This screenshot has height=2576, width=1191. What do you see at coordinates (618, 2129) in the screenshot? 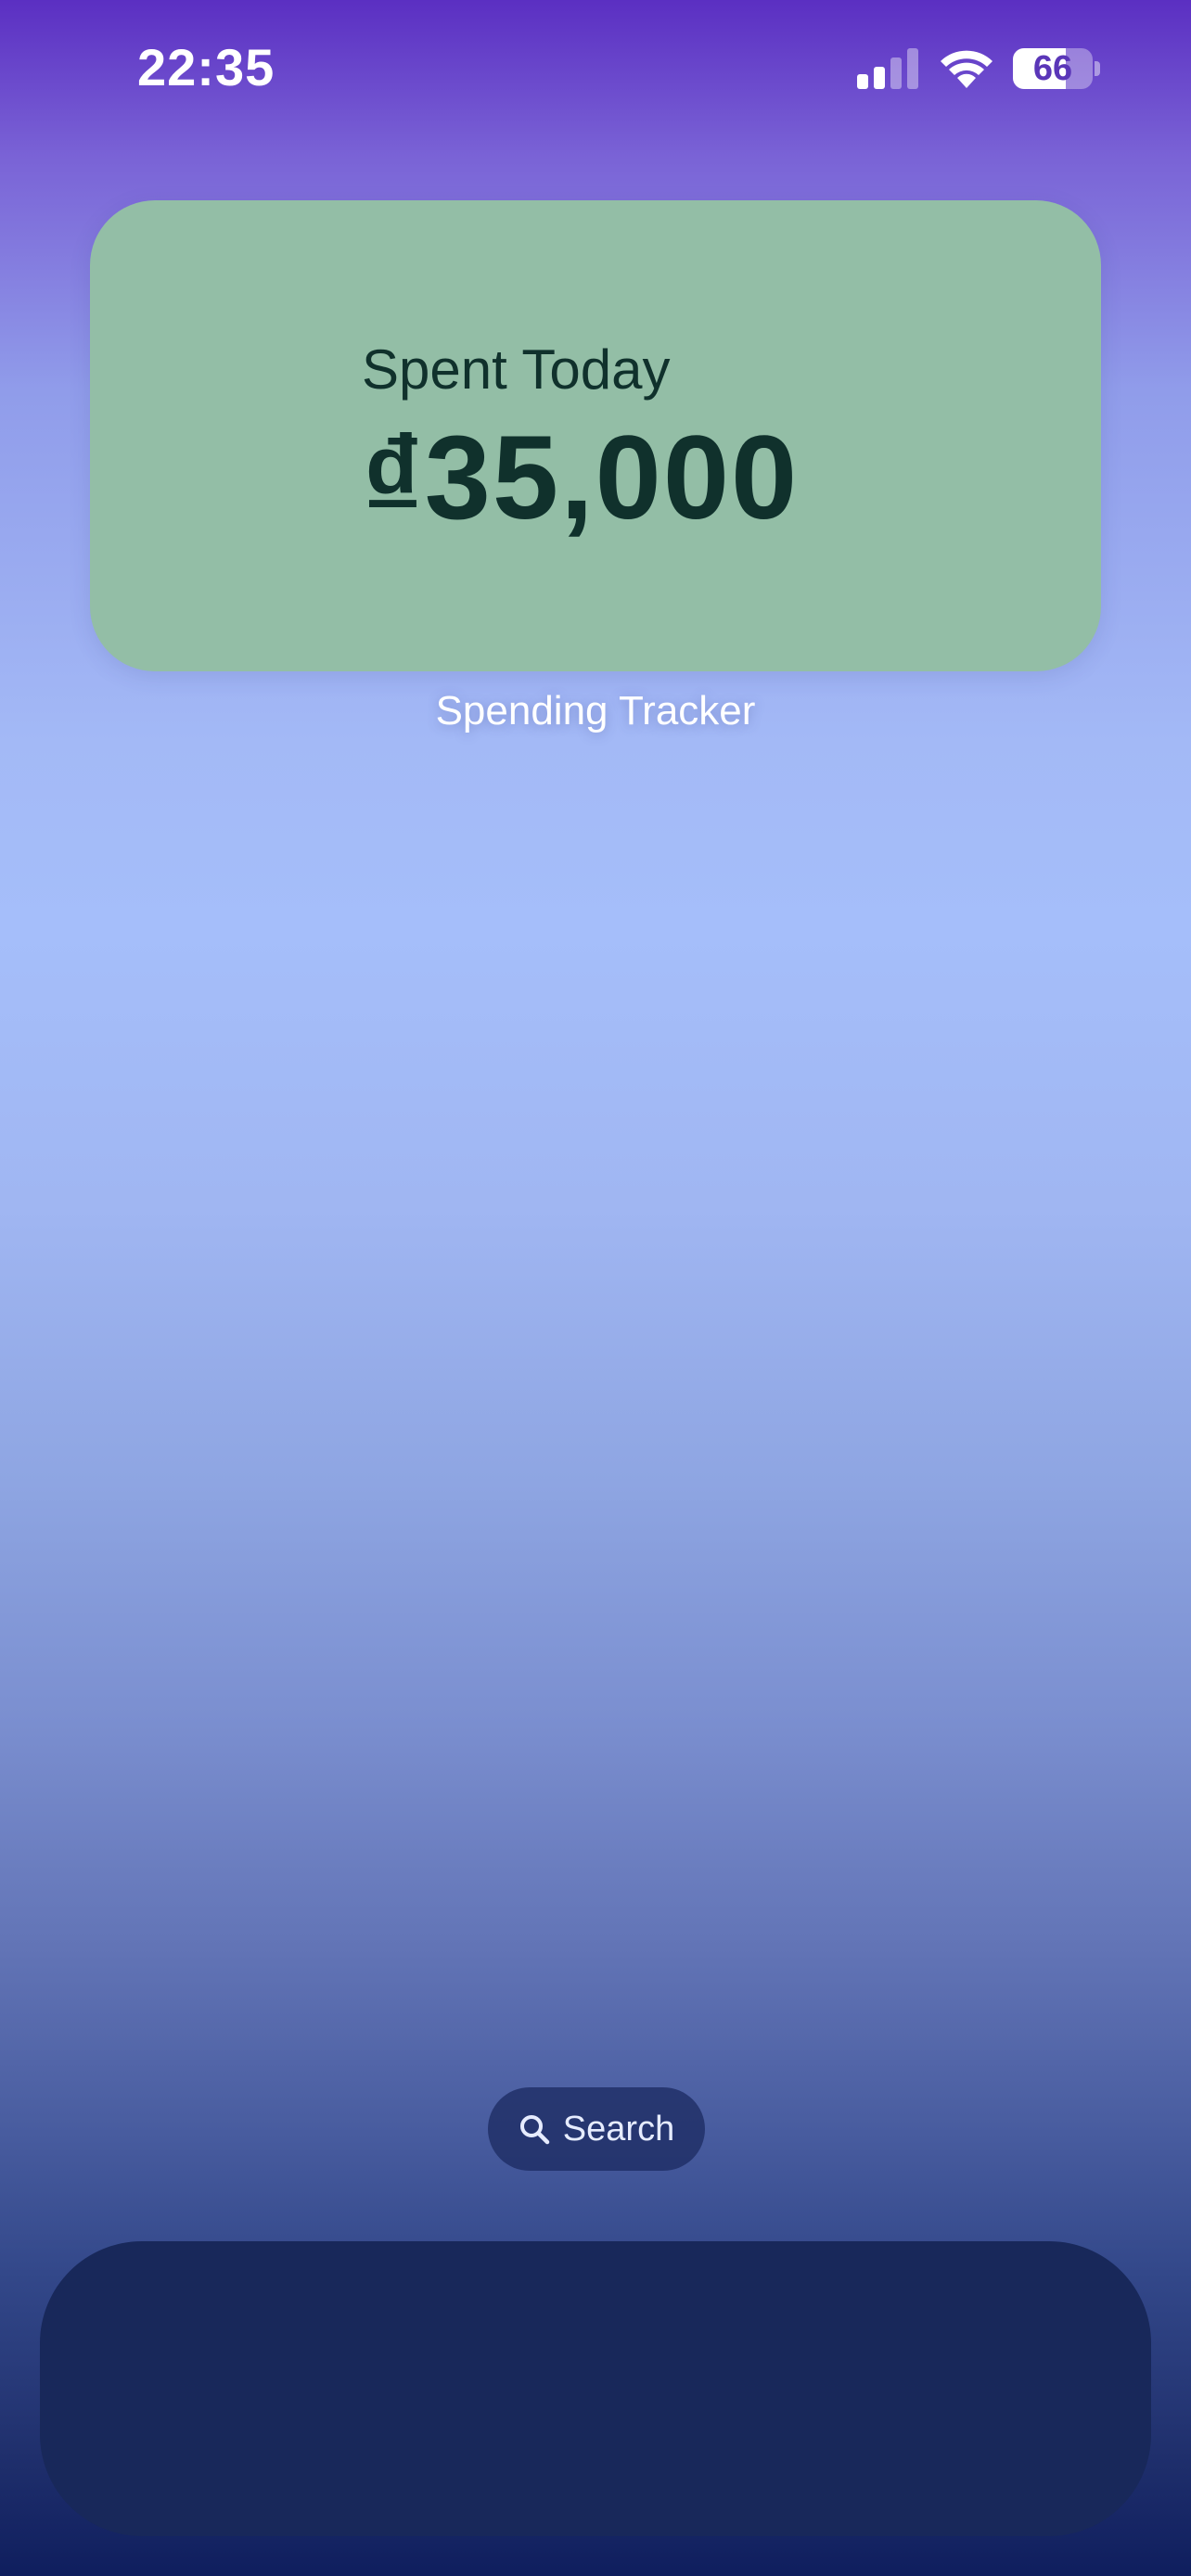
I see `search-label: Search` at bounding box center [618, 2129].